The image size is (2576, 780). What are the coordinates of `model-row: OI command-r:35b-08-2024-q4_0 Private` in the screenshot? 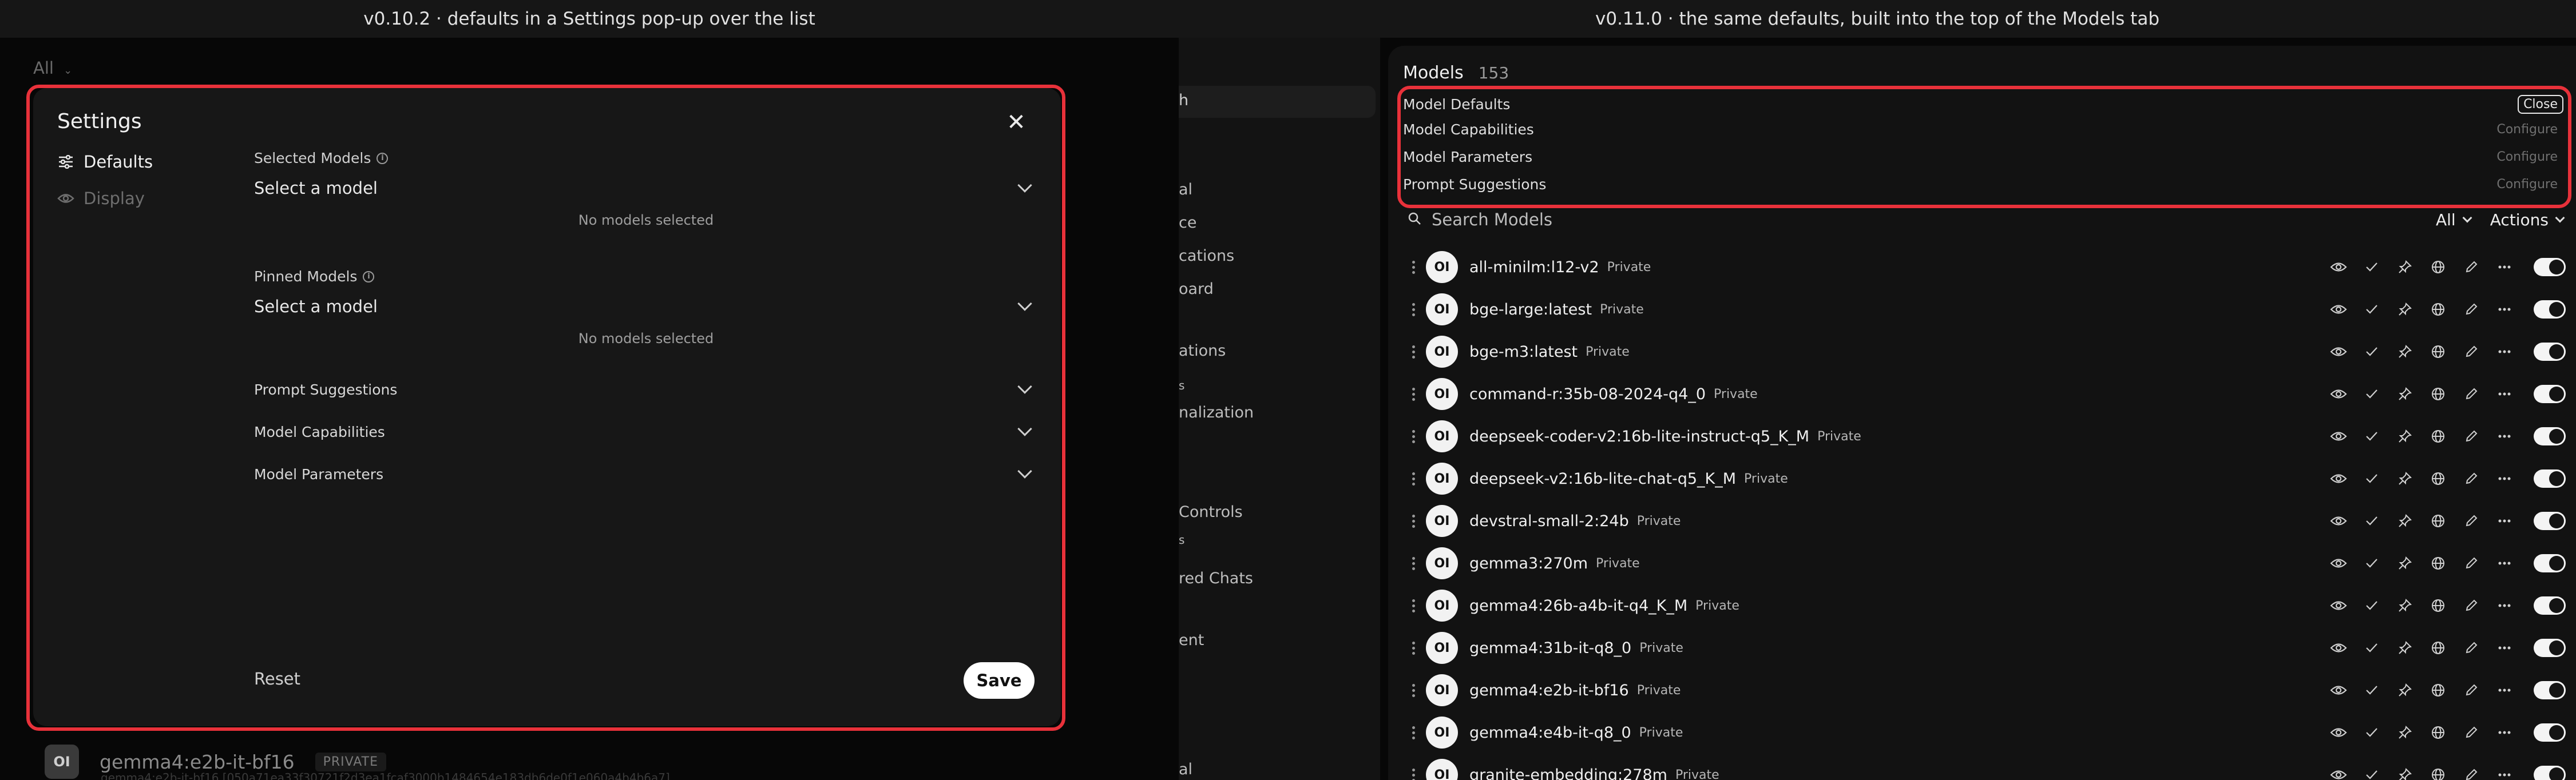 It's located at (1987, 394).